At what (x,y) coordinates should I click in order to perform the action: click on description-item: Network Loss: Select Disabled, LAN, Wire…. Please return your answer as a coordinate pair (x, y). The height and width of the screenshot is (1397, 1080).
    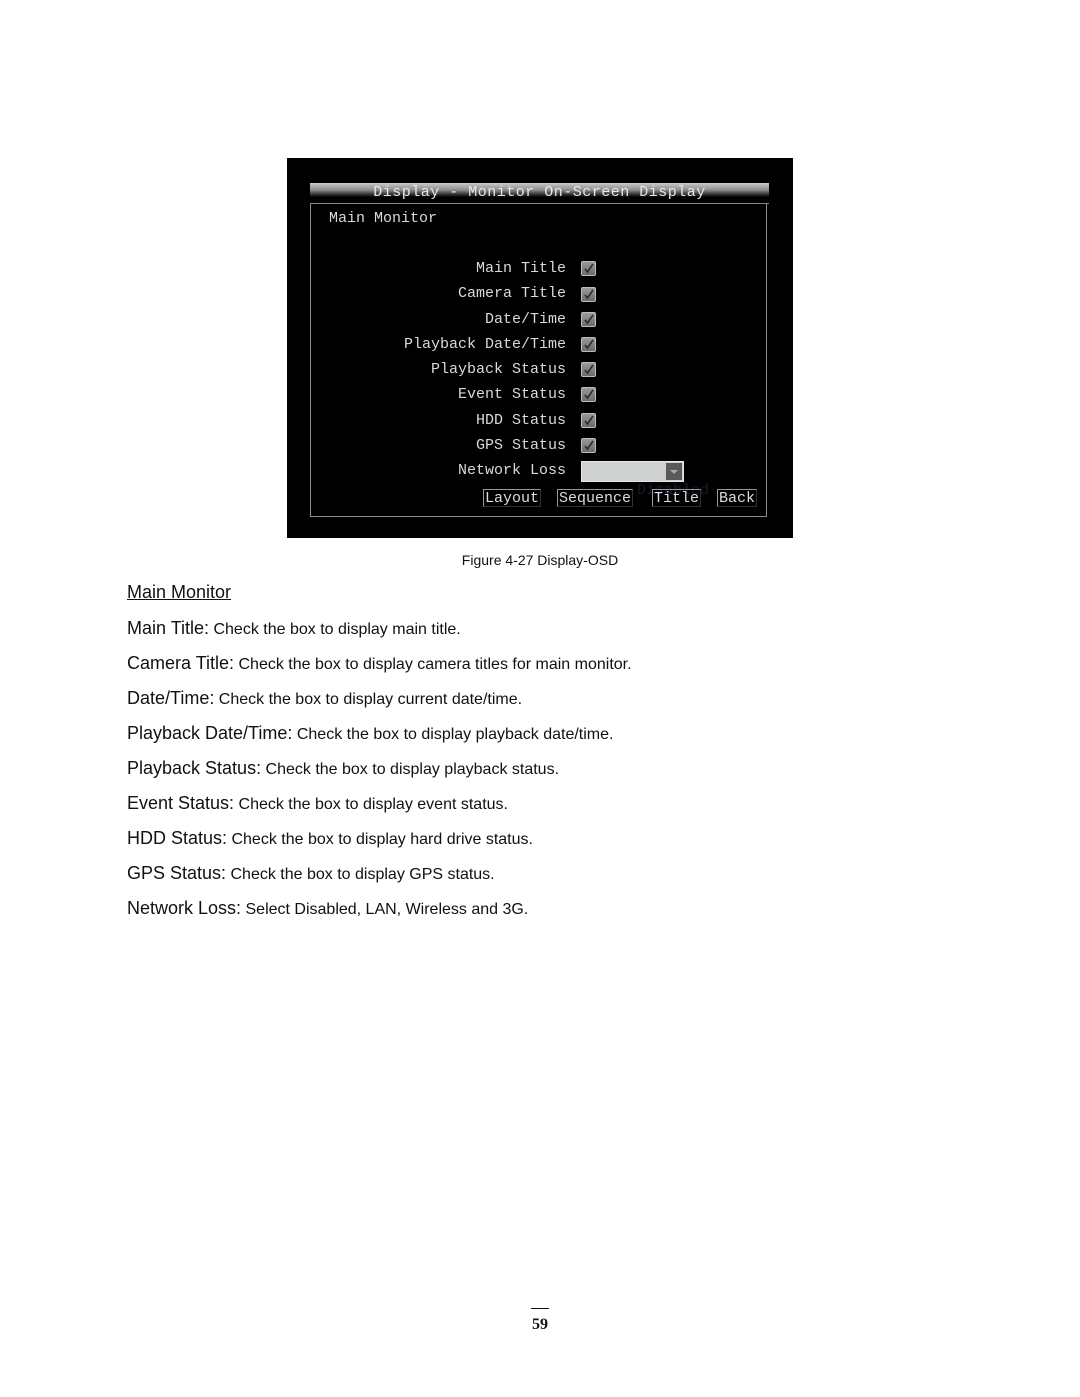
    Looking at the image, I should click on (327, 908).